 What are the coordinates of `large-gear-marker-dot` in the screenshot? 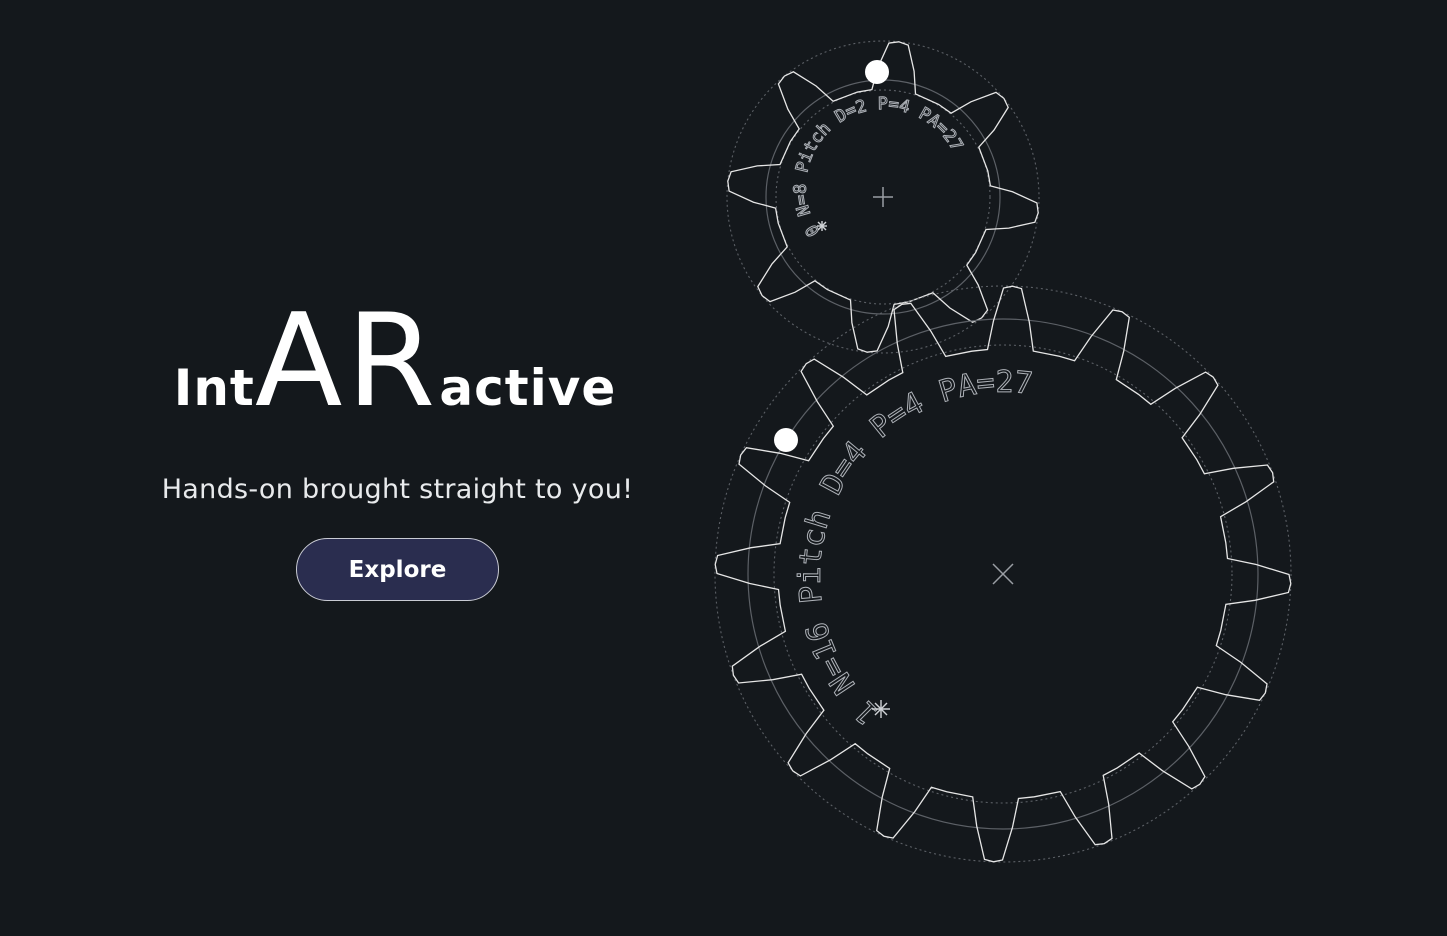 It's located at (786, 440).